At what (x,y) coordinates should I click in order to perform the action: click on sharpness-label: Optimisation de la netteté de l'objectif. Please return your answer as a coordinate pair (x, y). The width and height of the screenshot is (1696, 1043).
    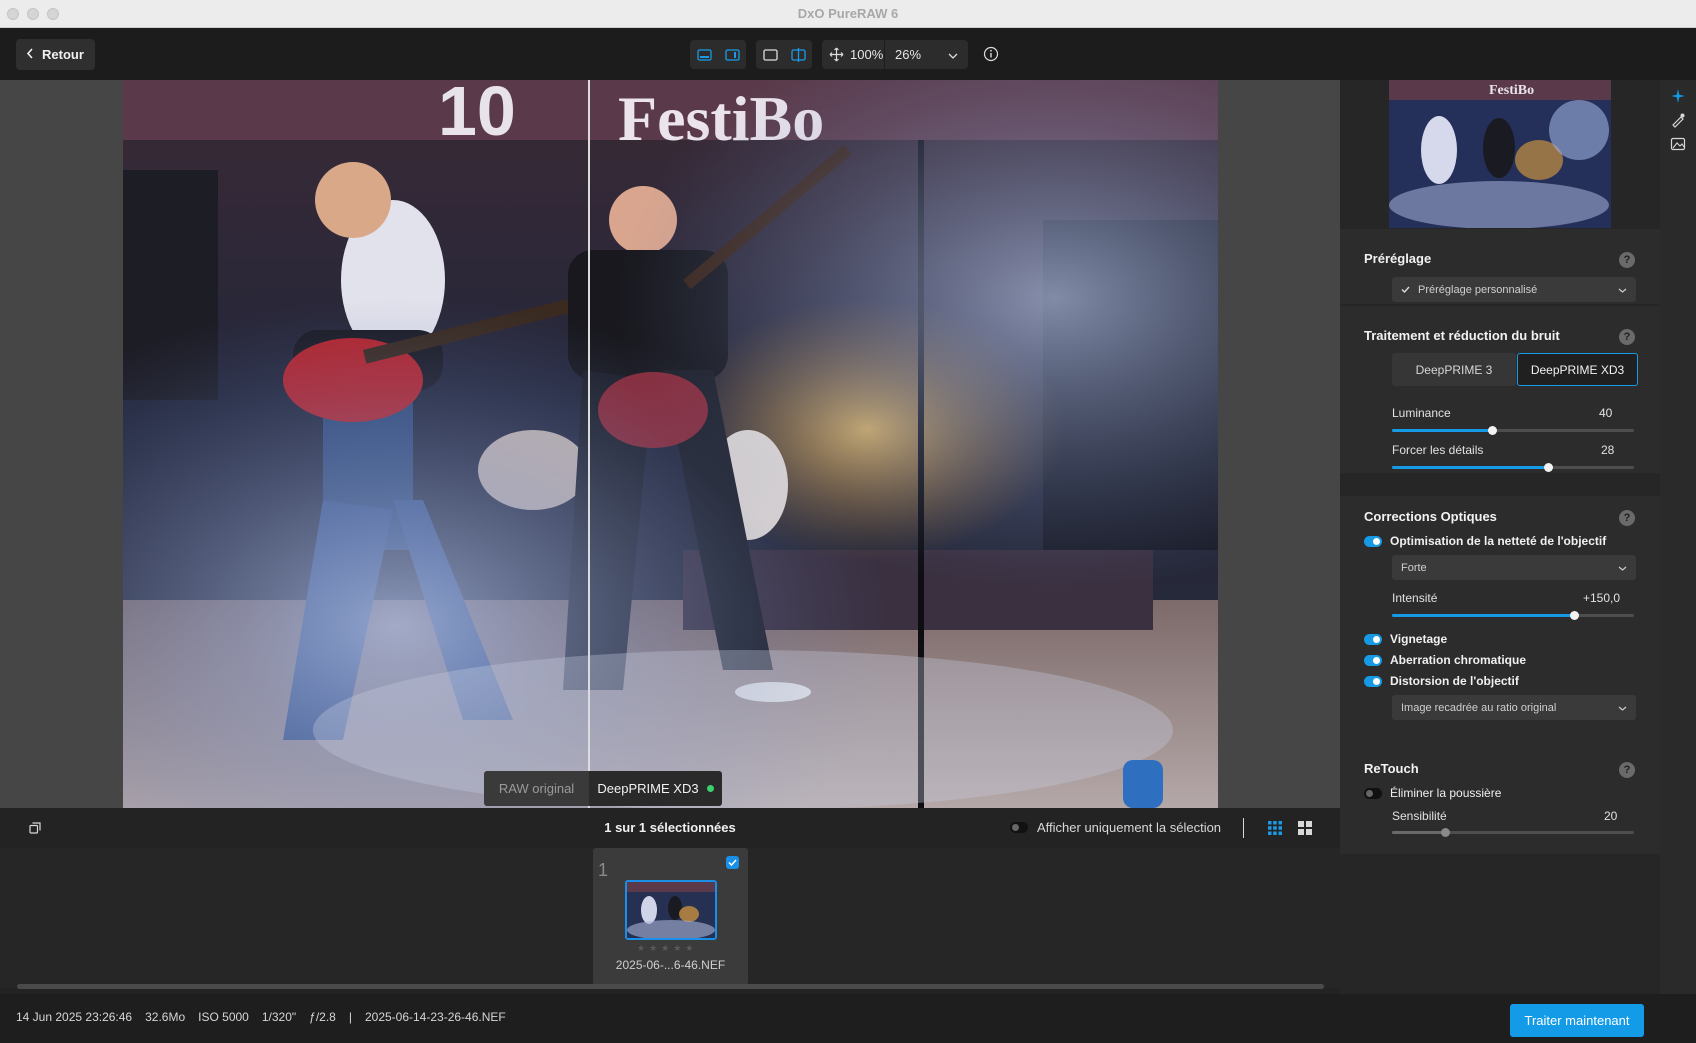
    Looking at the image, I should click on (1498, 541).